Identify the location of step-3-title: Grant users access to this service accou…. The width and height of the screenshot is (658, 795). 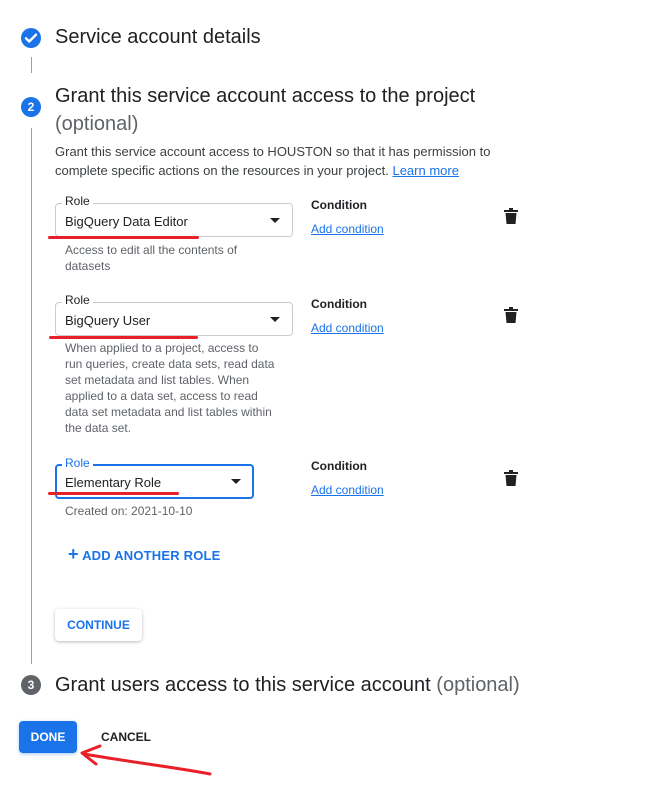
(287, 685).